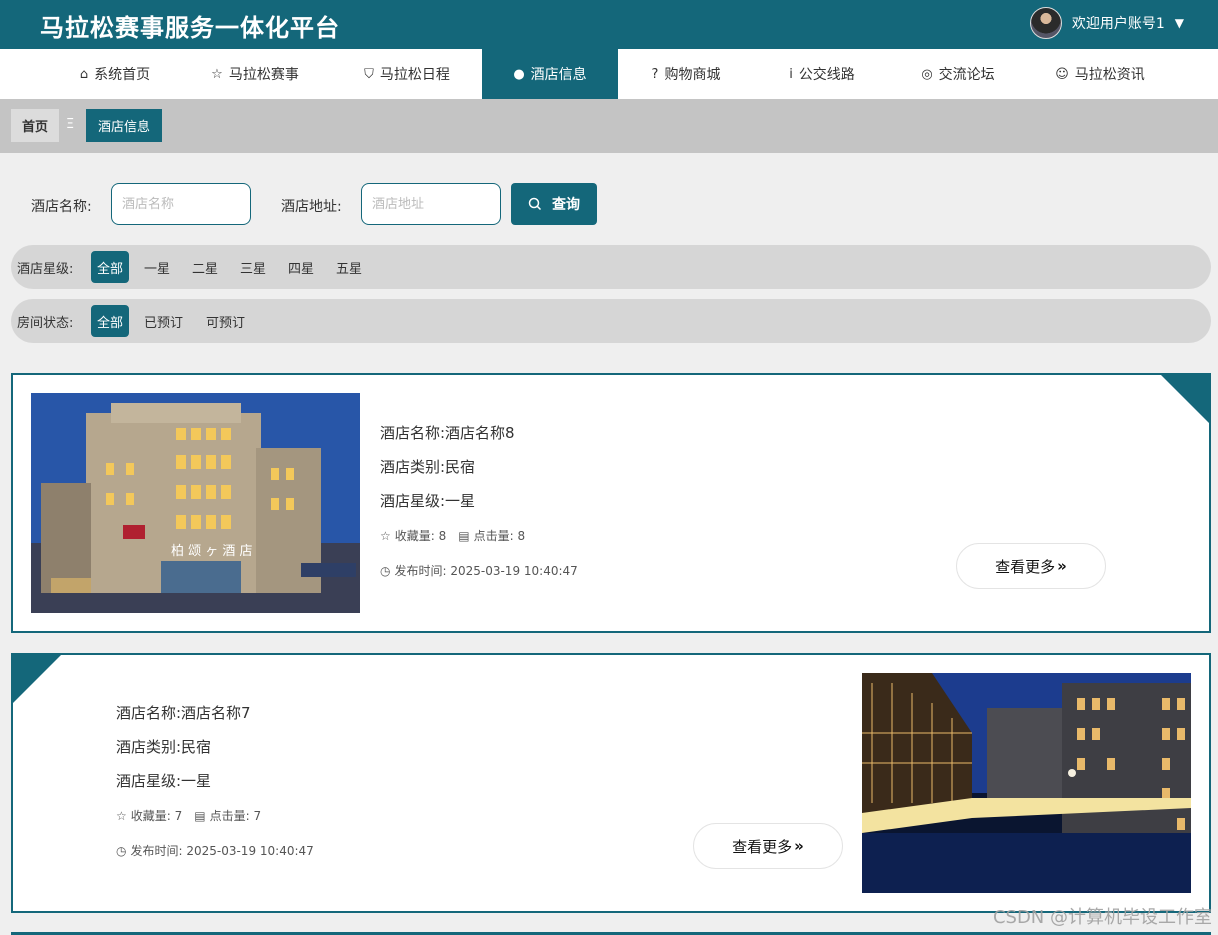 The height and width of the screenshot is (935, 1218). What do you see at coordinates (452, 535) in the screenshot?
I see `hotel-stats: ☆ 收藏量: 8 ▤ 点击量: 8` at bounding box center [452, 535].